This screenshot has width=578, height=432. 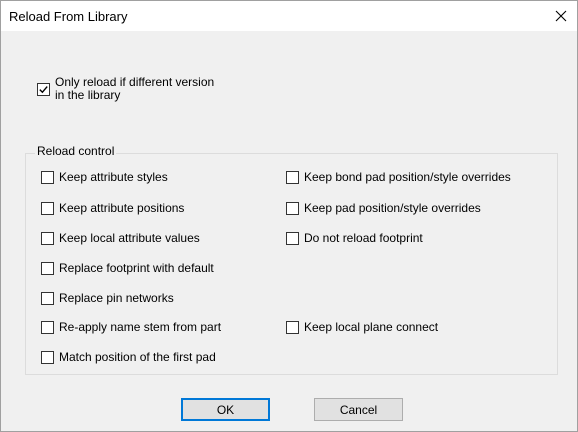 What do you see at coordinates (136, 268) in the screenshot?
I see `replace-footprint-label: Replace footprint with default` at bounding box center [136, 268].